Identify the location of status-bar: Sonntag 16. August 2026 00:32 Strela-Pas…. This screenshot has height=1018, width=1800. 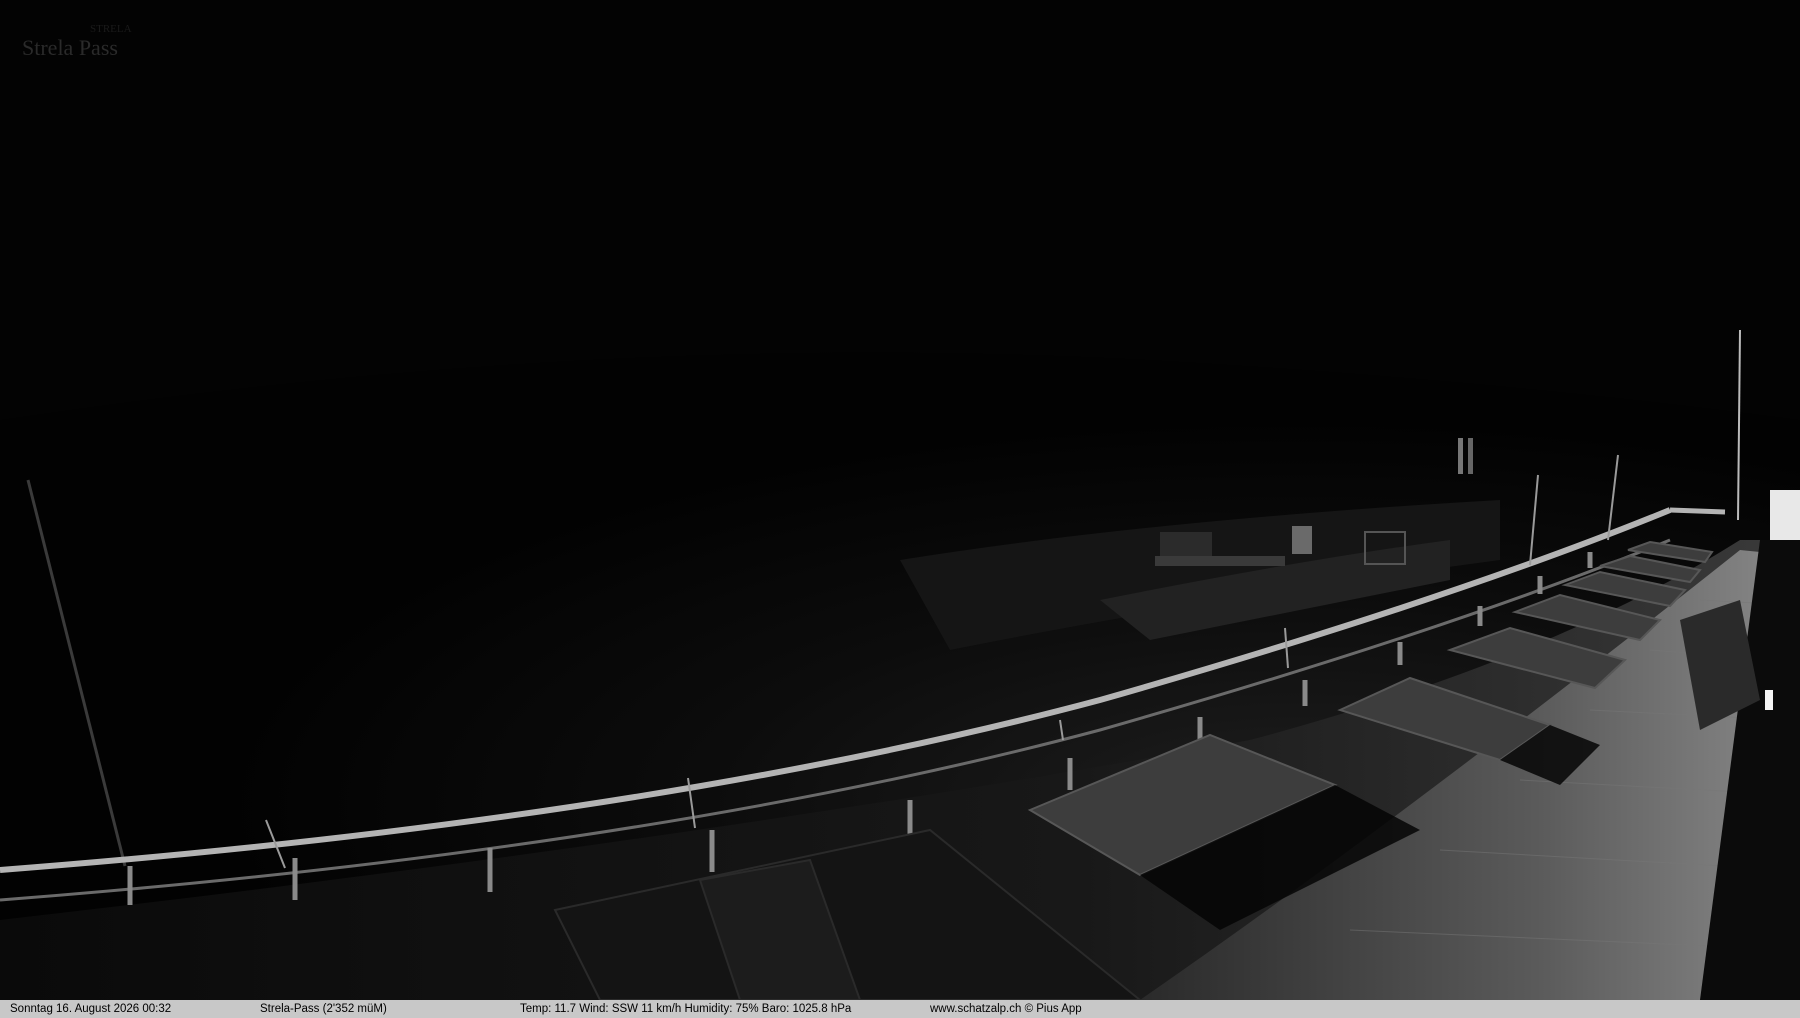
(900, 1009).